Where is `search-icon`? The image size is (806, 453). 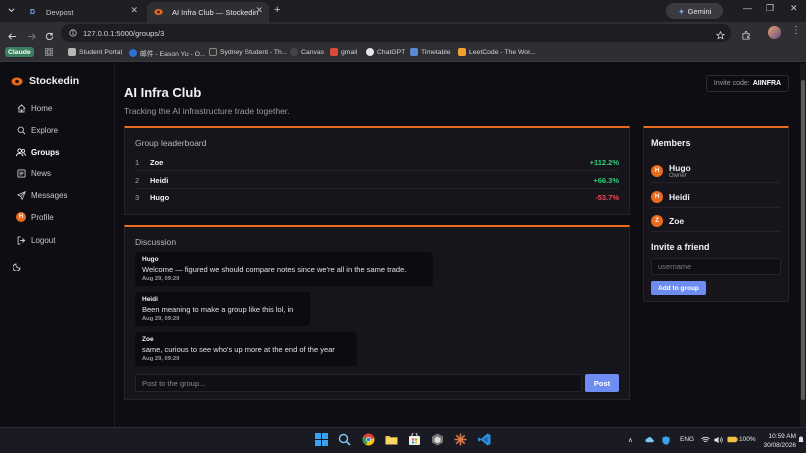
search-icon is located at coordinates (344, 439).